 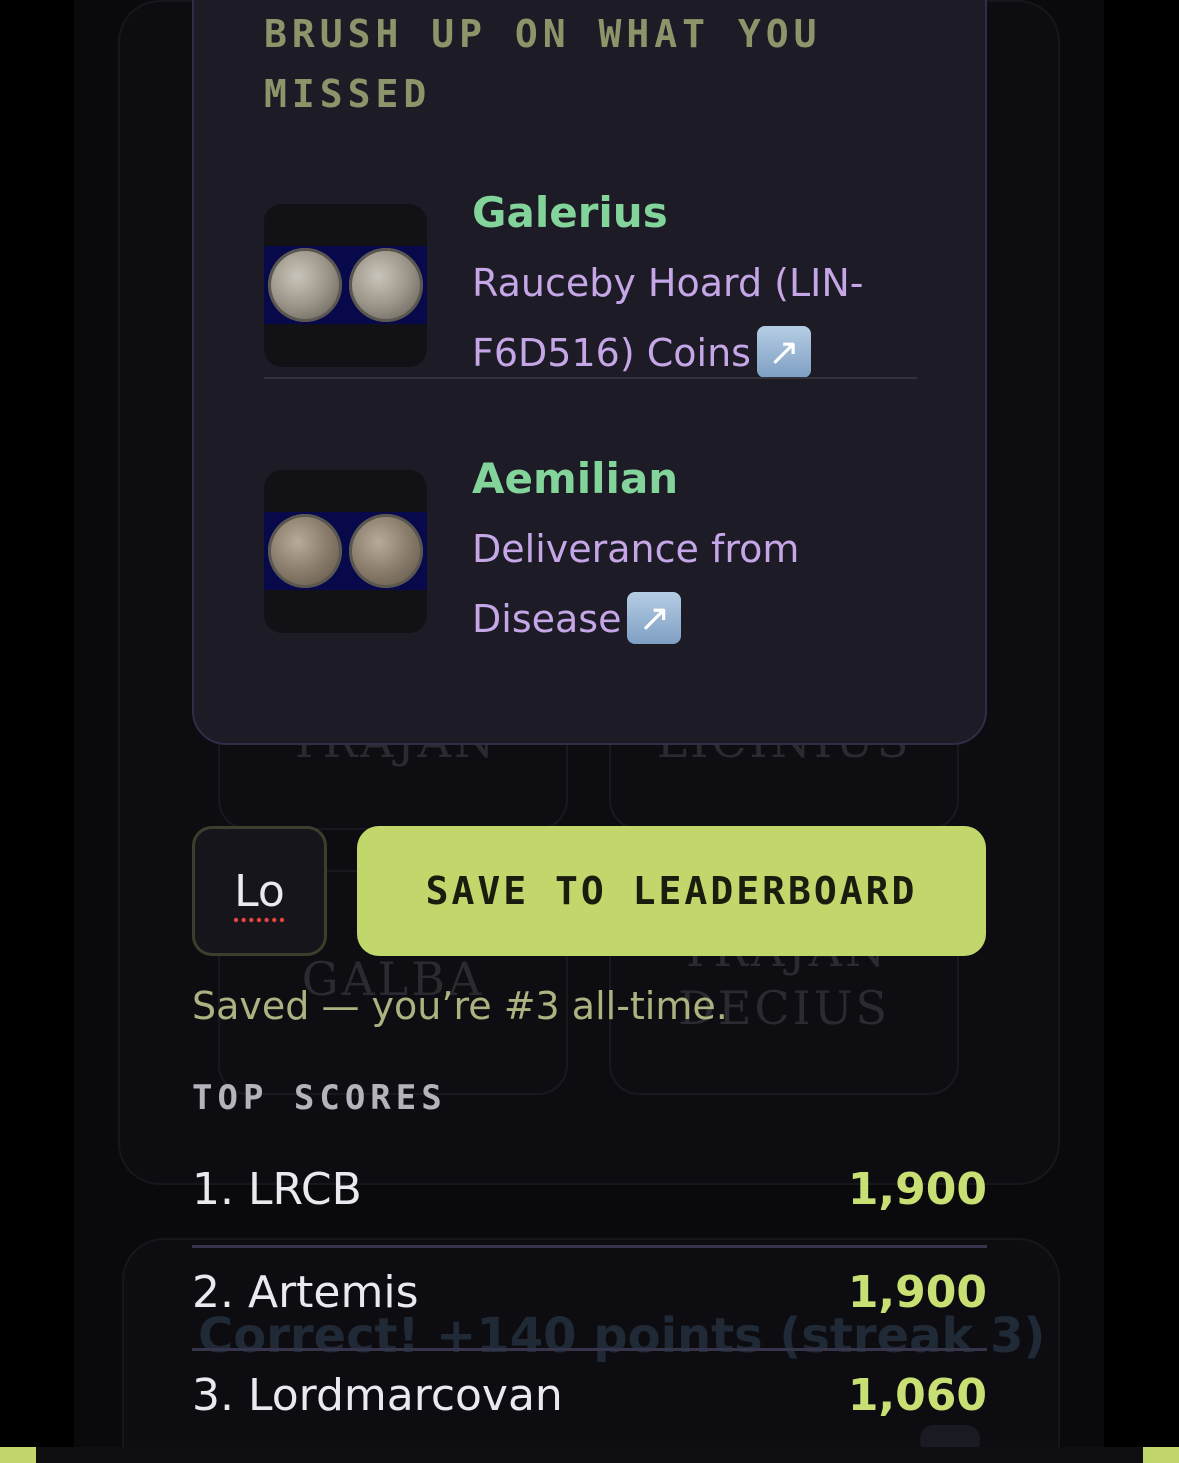 What do you see at coordinates (460, 1006) in the screenshot?
I see `saved-status-text: Saved — you’re #3 all-time.` at bounding box center [460, 1006].